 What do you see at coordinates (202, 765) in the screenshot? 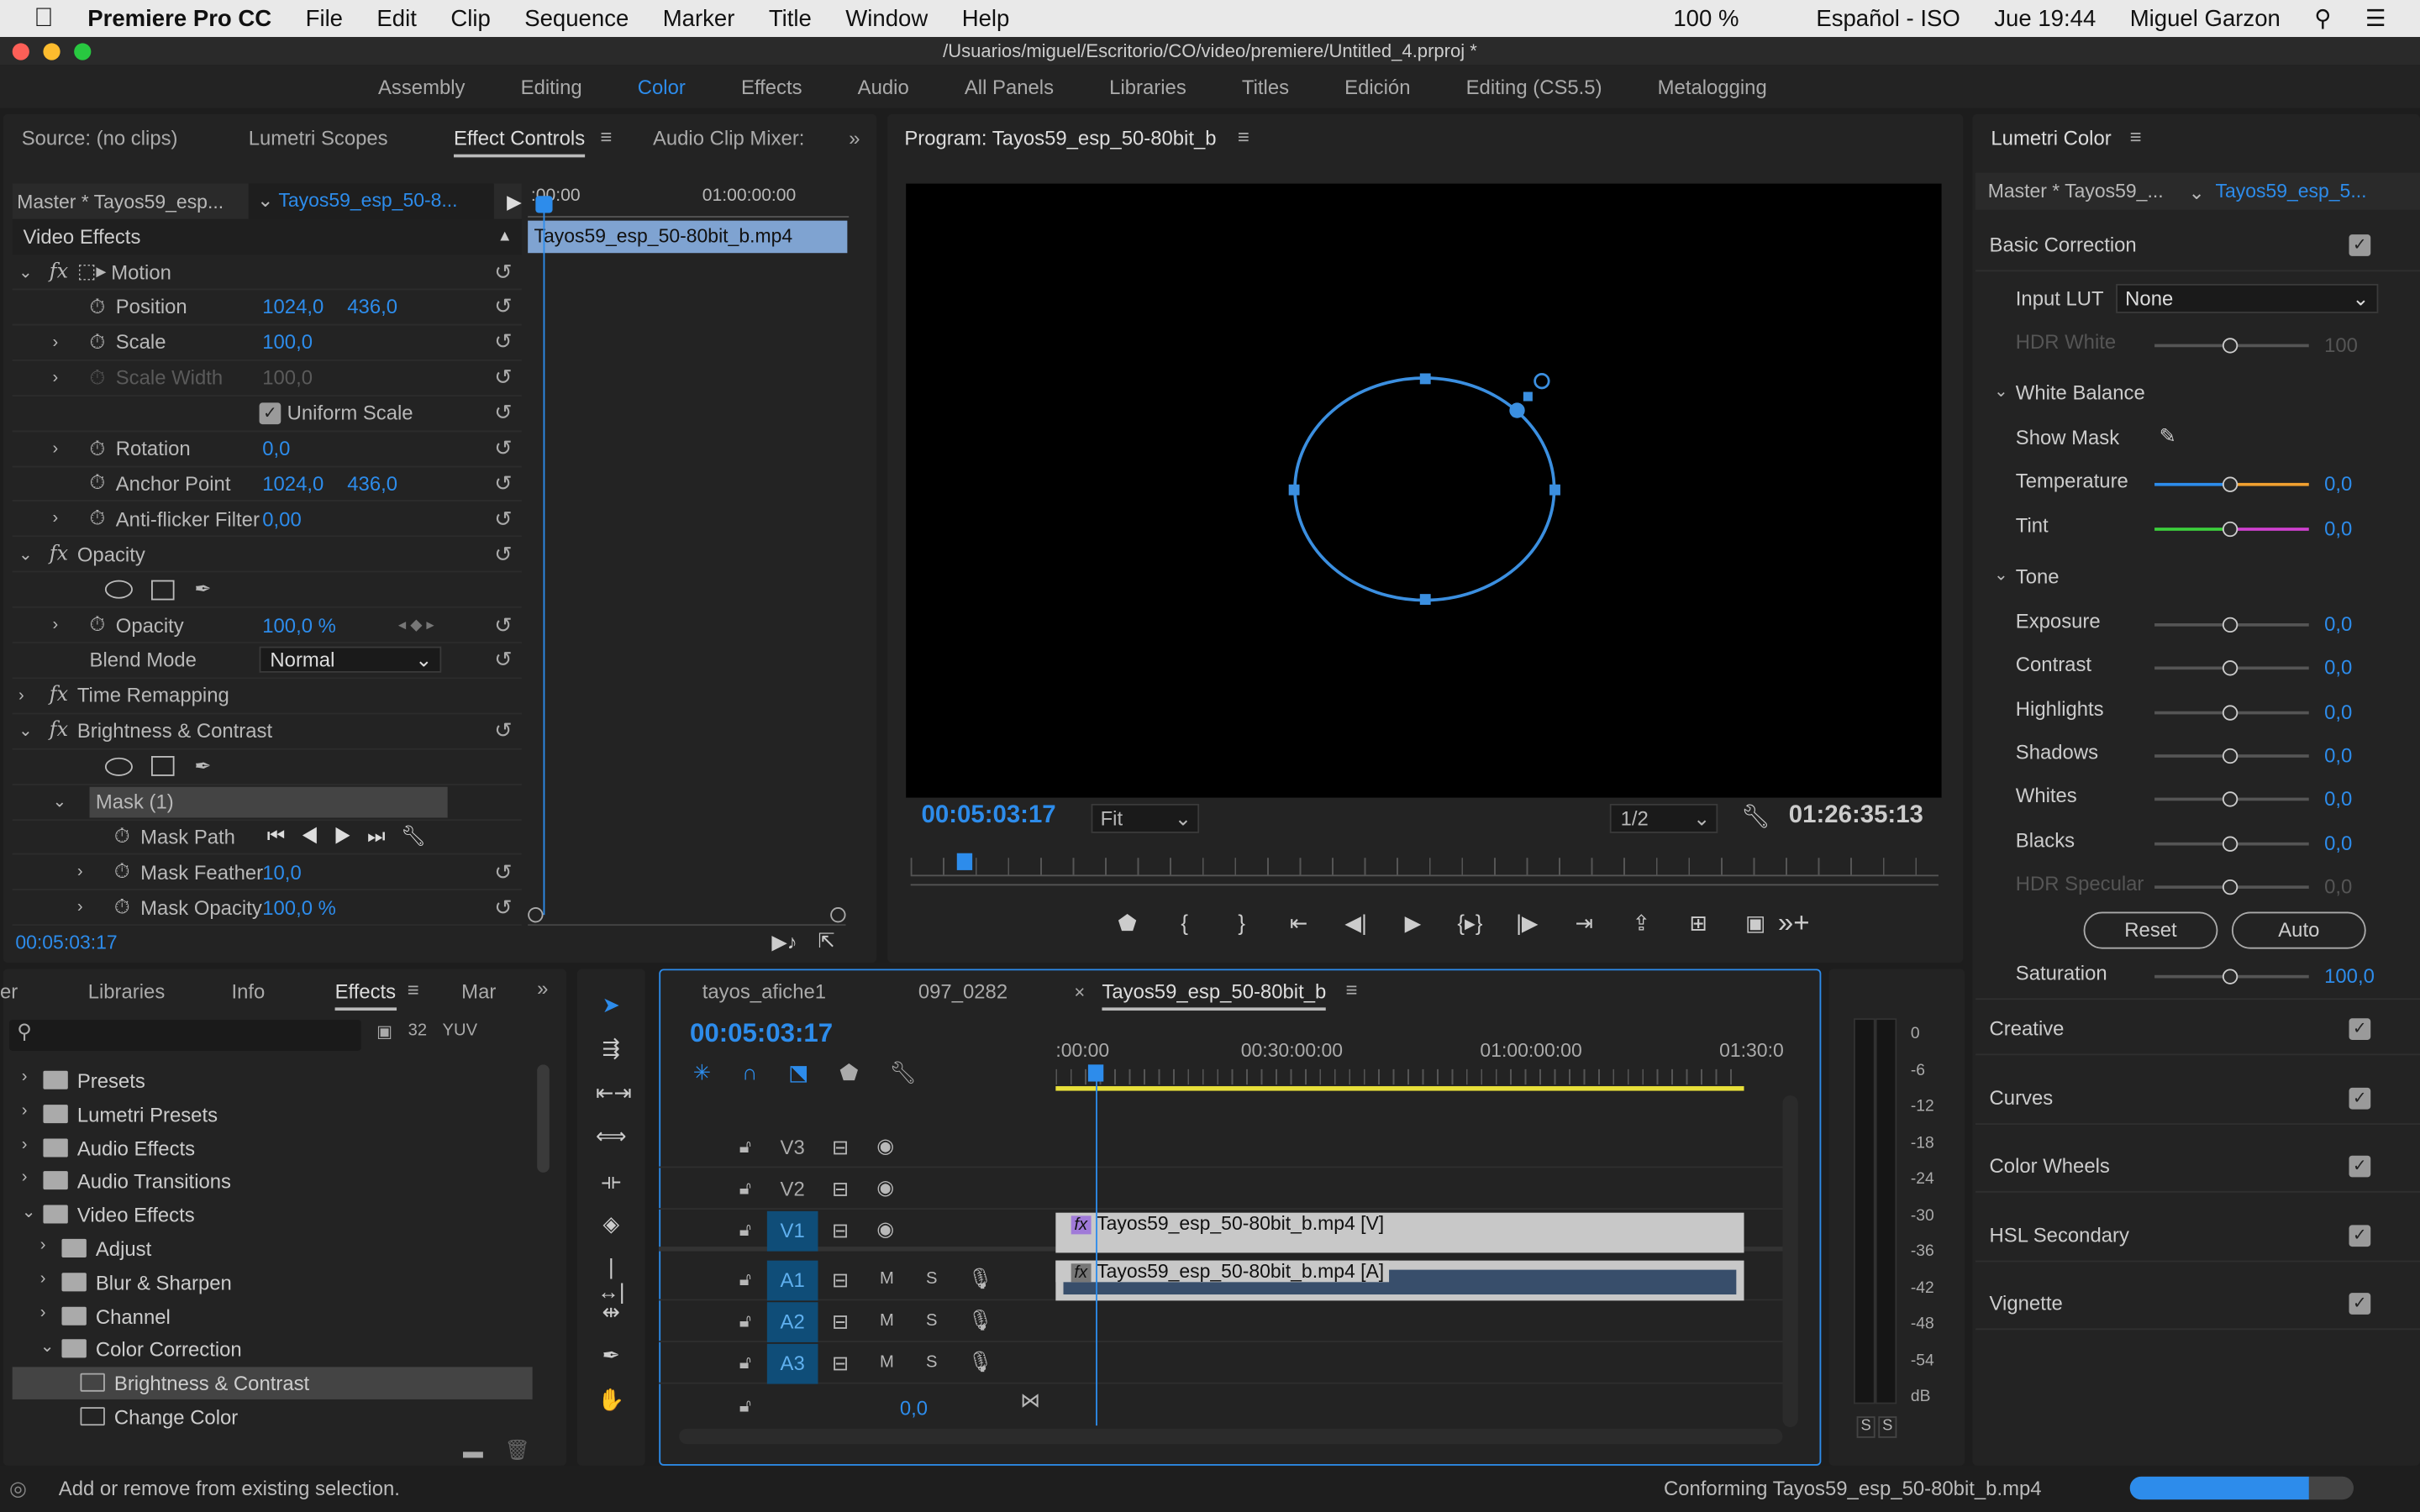
I see `pen-mask-icon: ✒` at bounding box center [202, 765].